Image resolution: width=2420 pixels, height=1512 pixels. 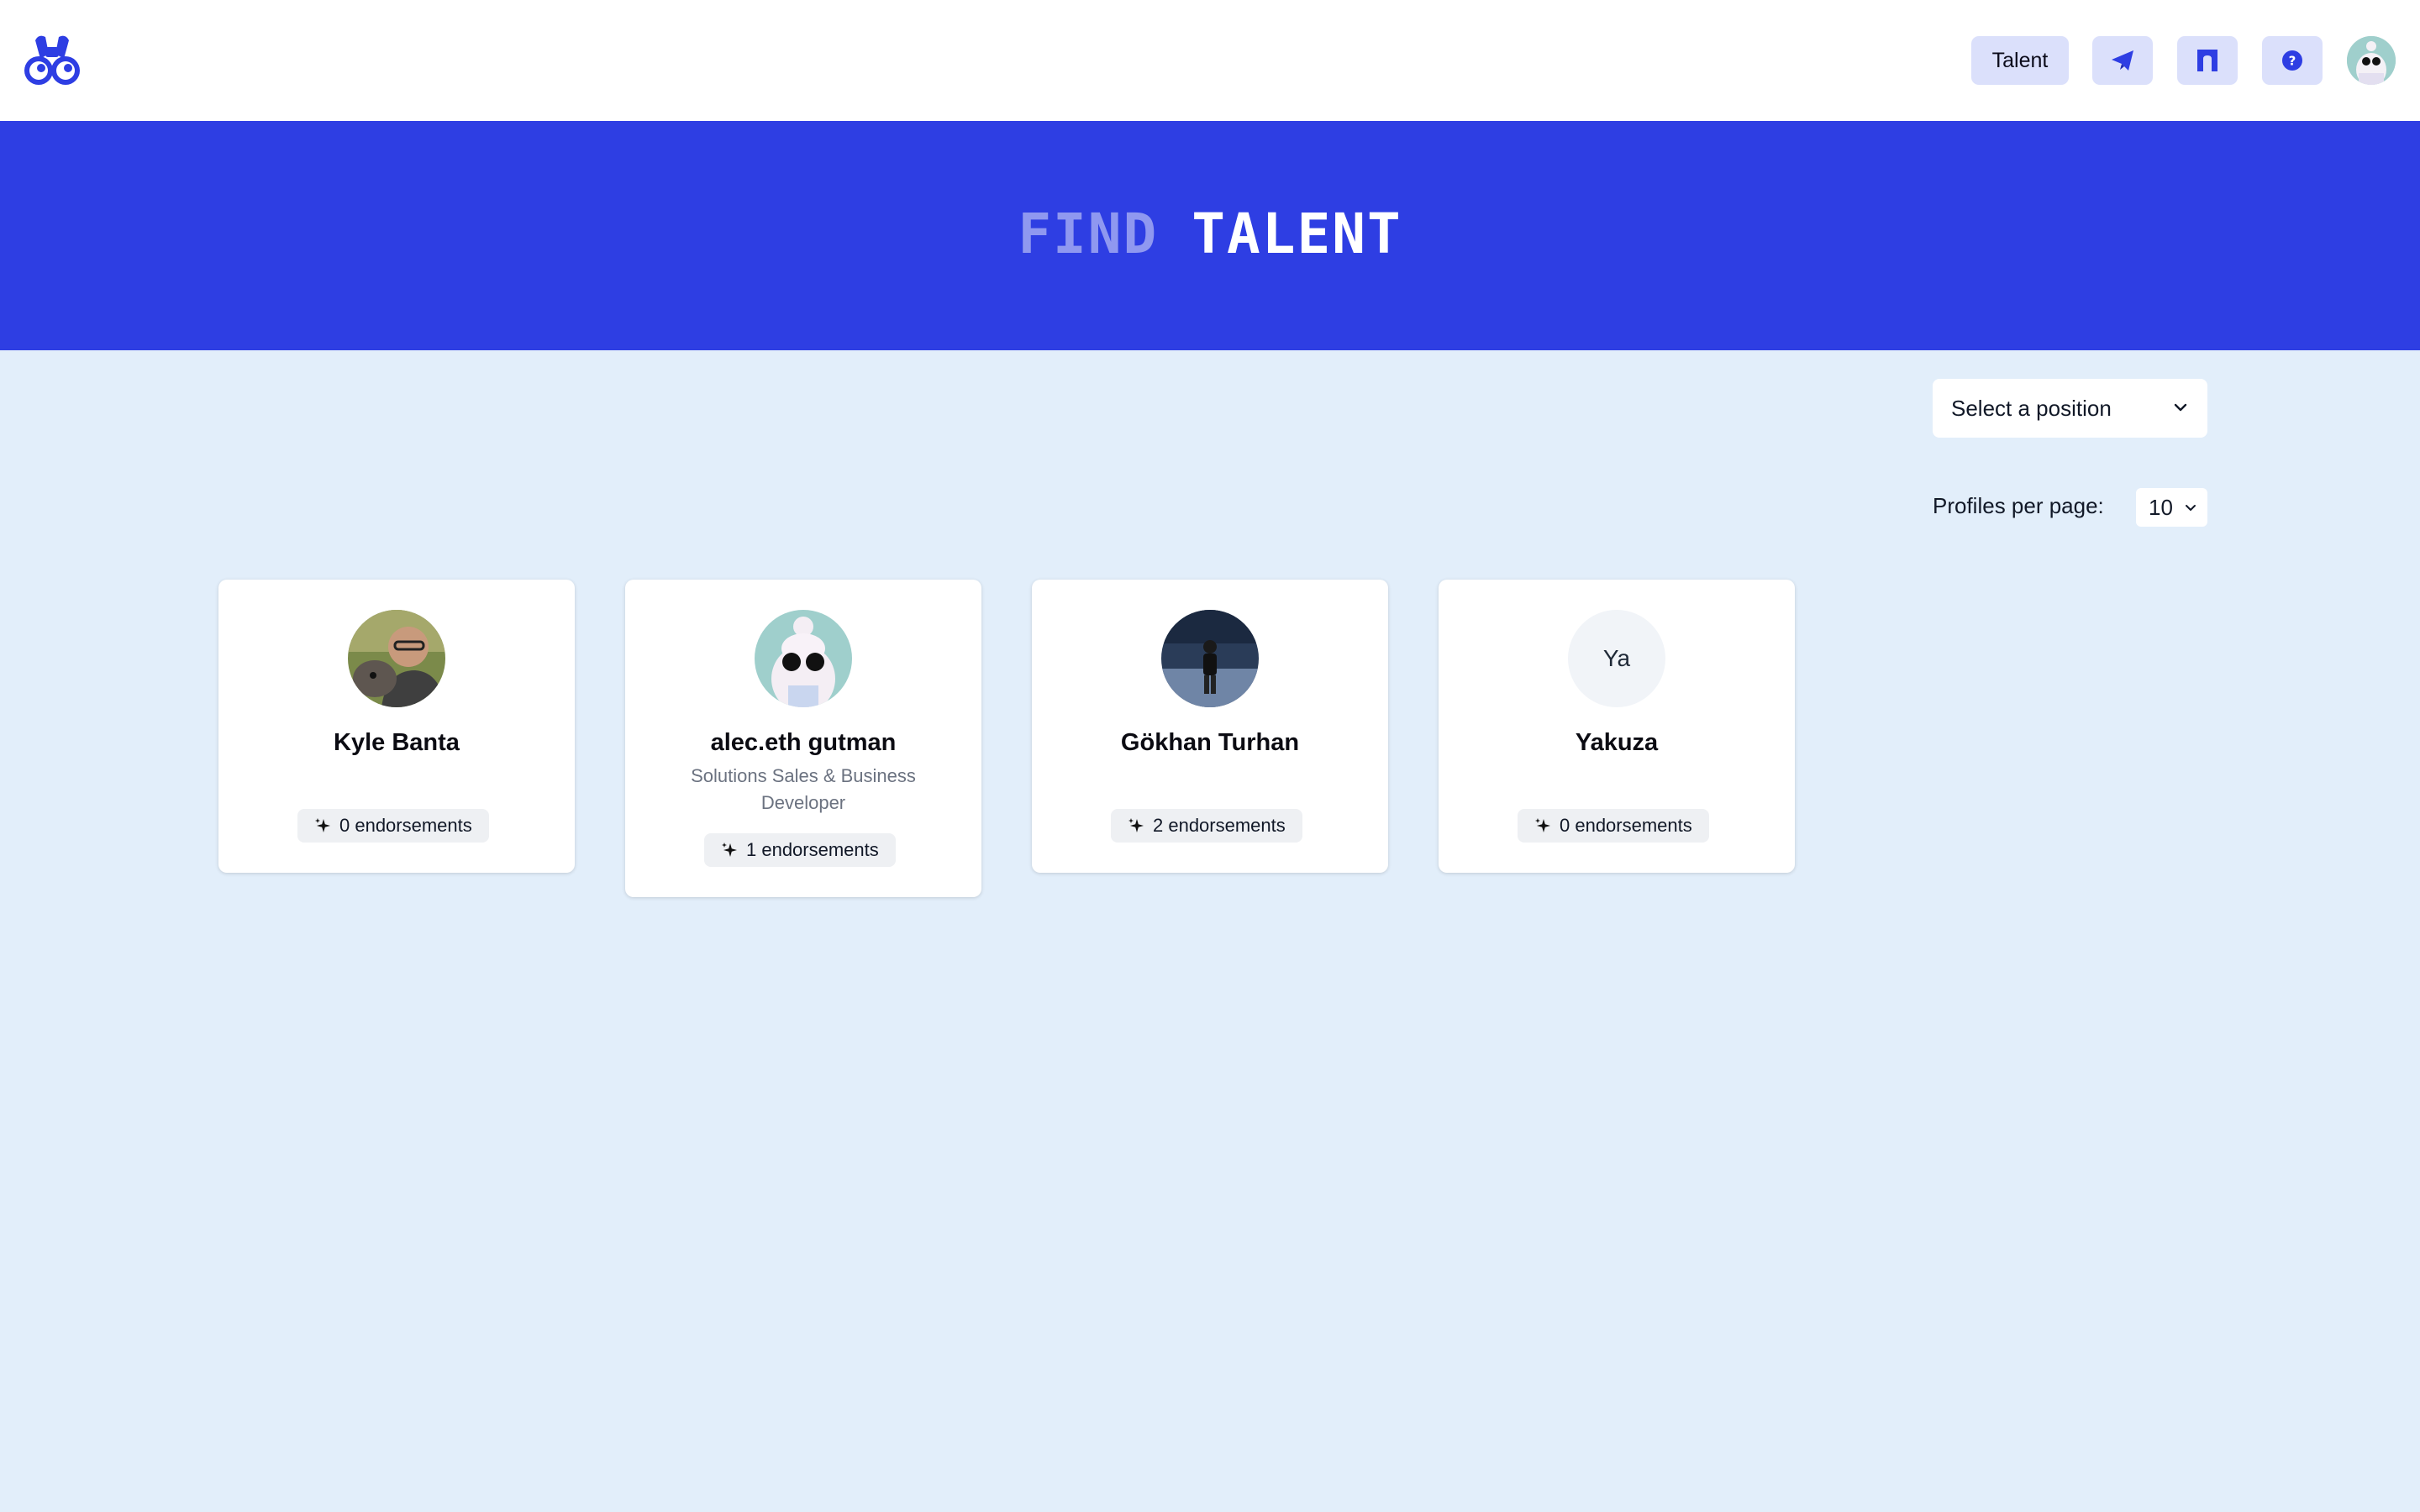 I want to click on help-button: ?, so click(x=2292, y=60).